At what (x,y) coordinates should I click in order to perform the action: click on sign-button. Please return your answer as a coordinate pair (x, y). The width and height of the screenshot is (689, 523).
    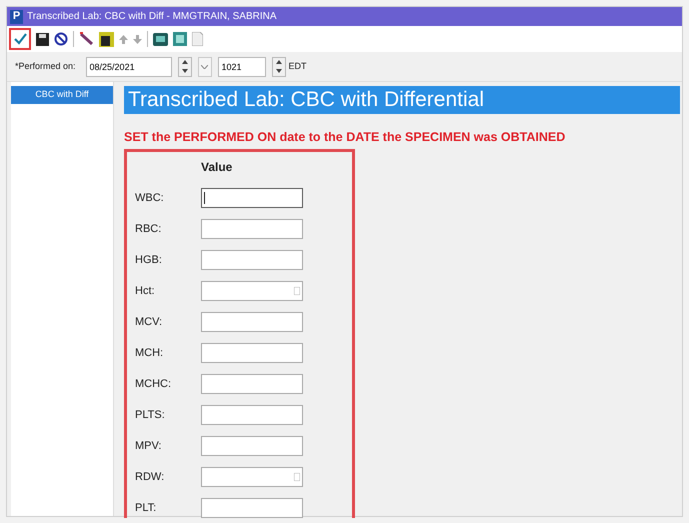
    Looking at the image, I should click on (20, 39).